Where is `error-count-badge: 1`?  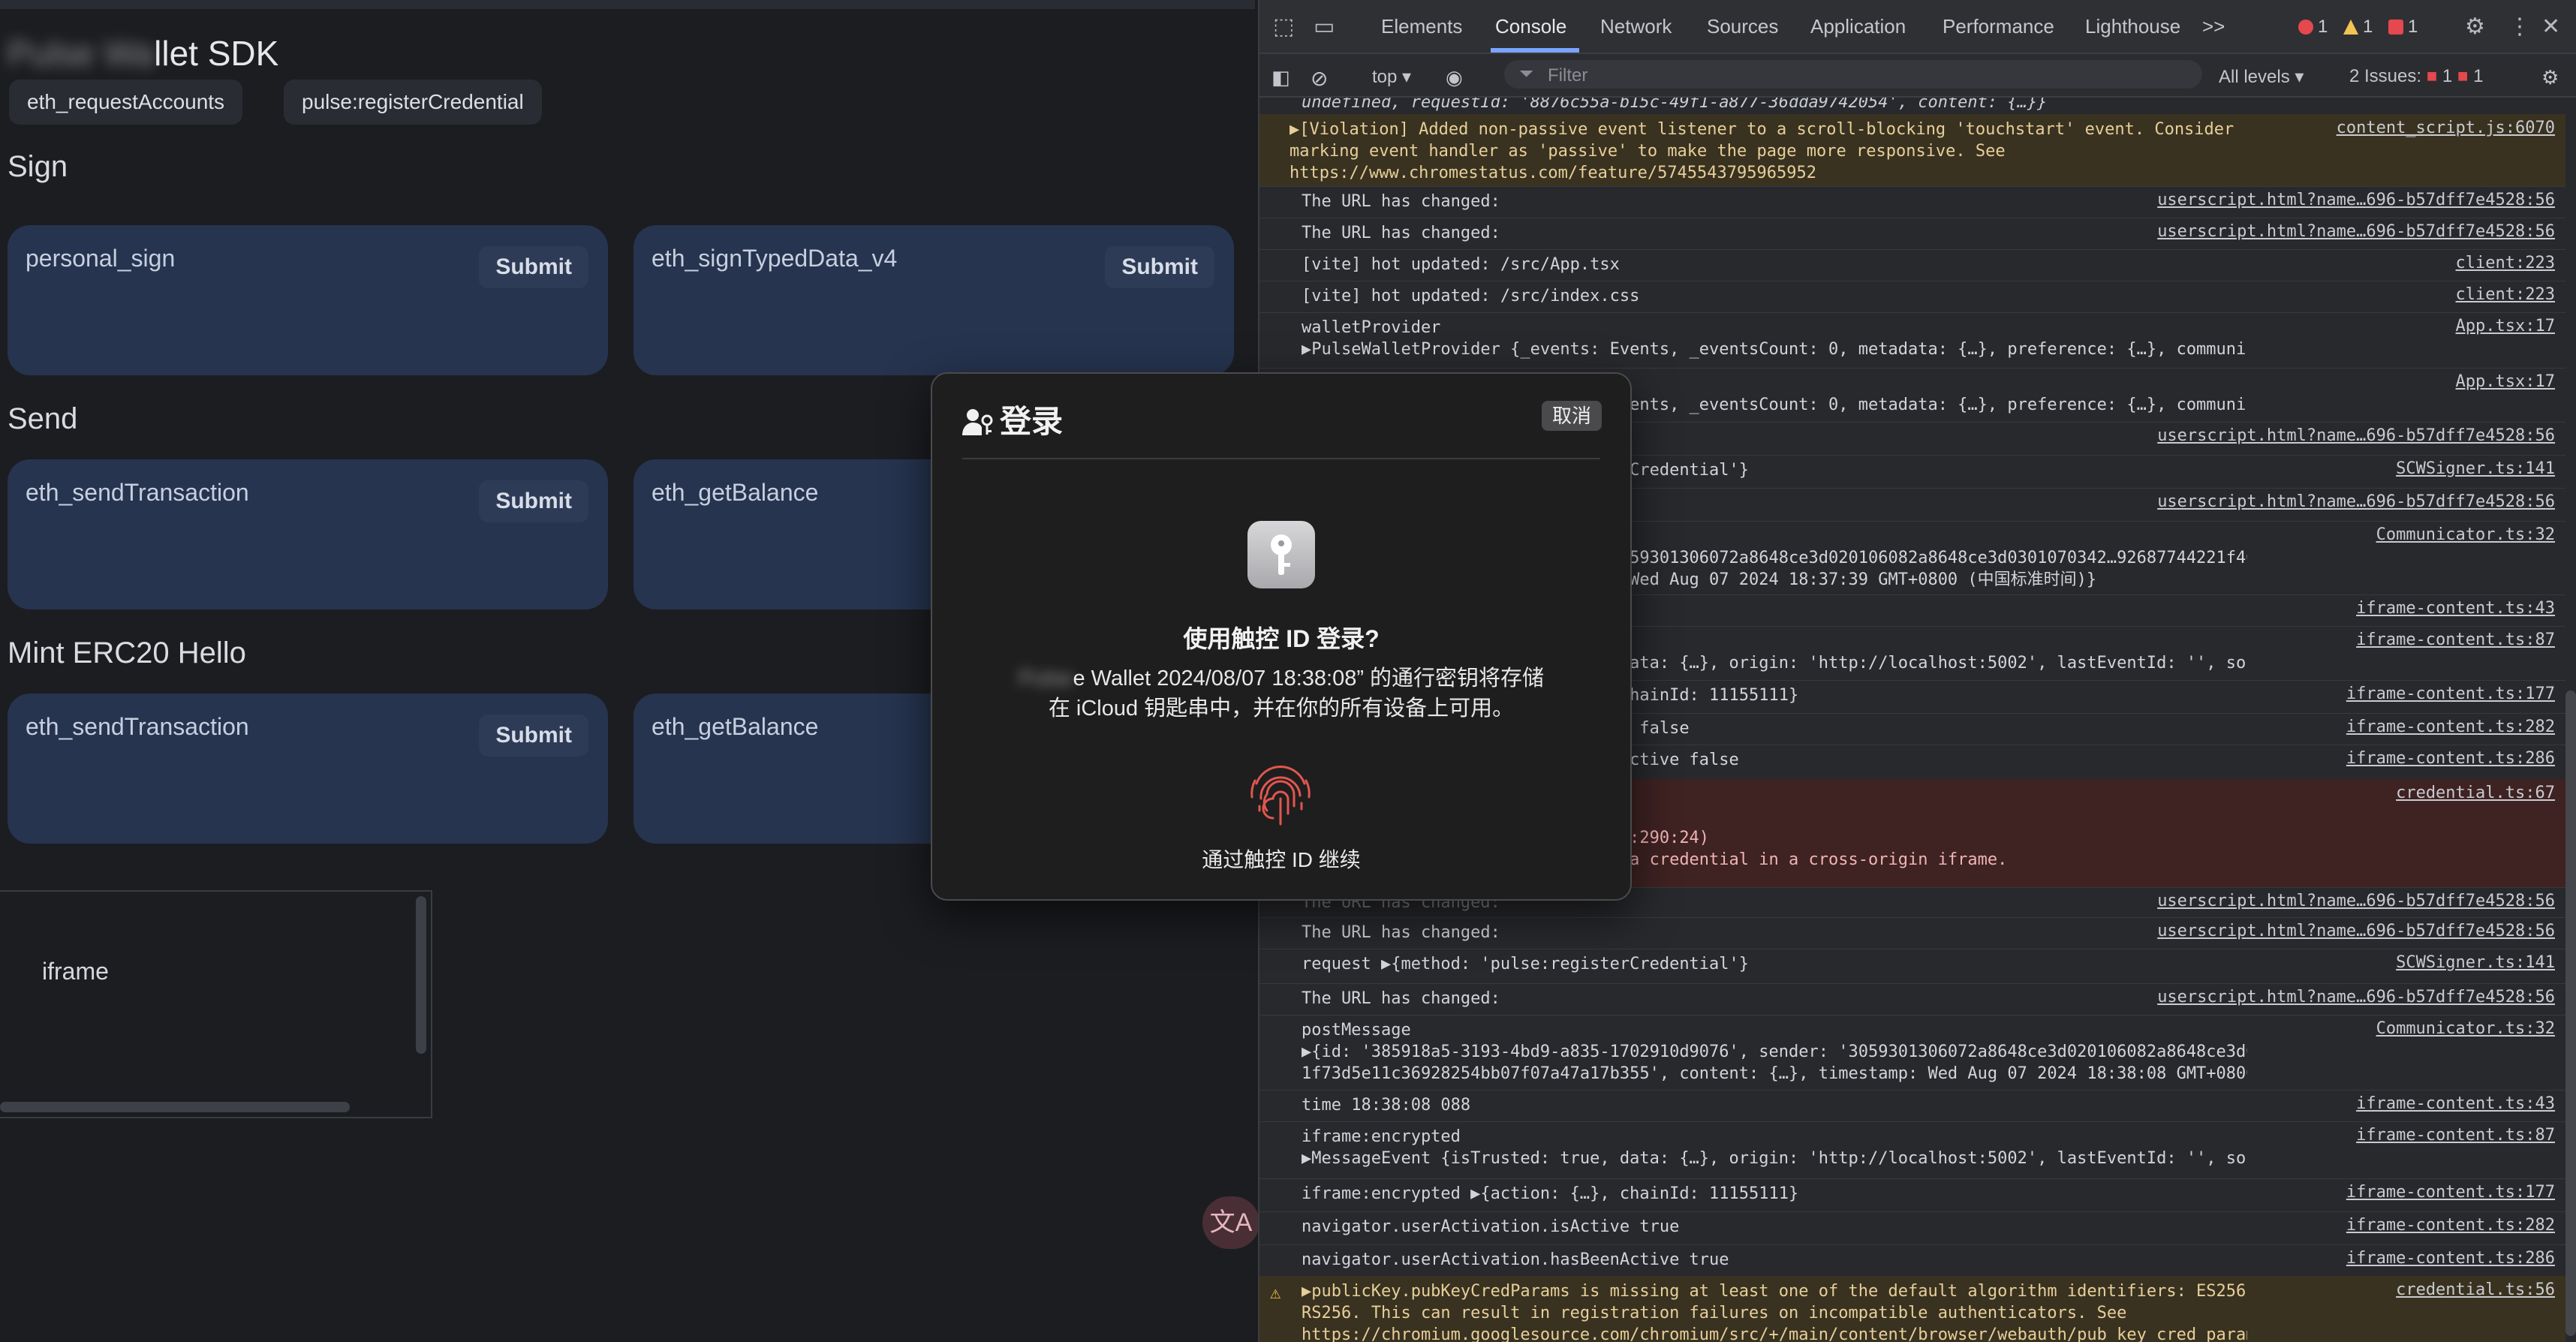 error-count-badge: 1 is located at coordinates (2313, 27).